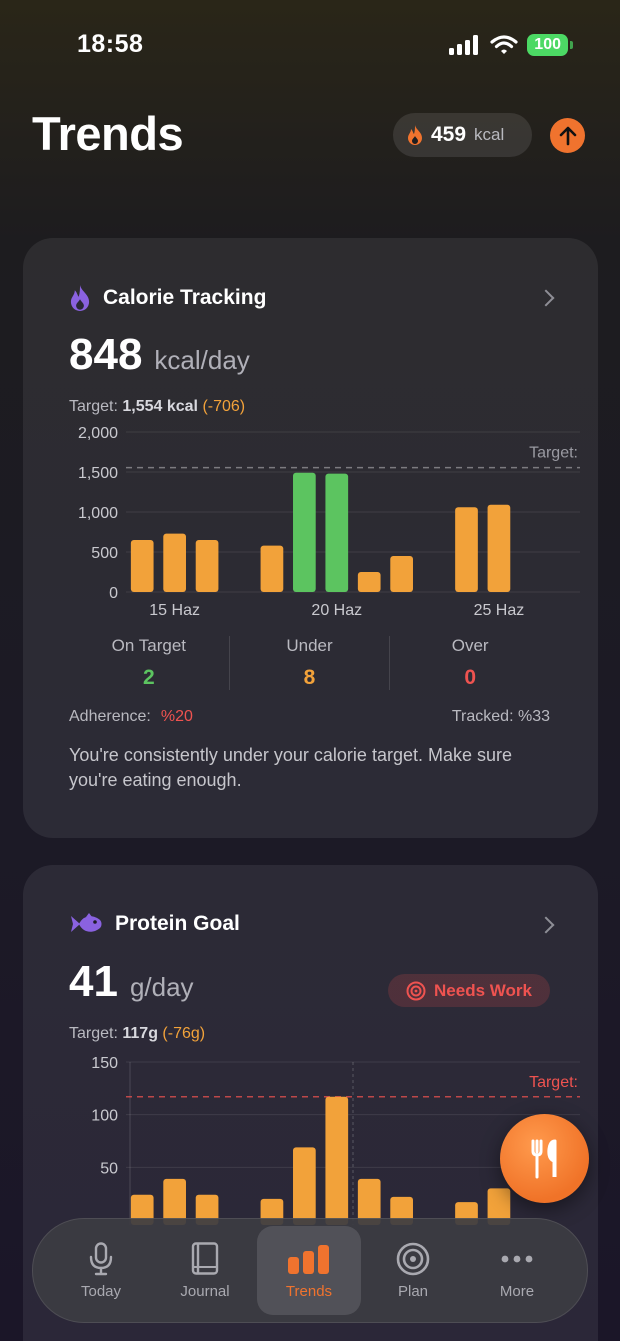 This screenshot has width=620, height=1341. I want to click on tab-today: Today, so click(101, 1270).